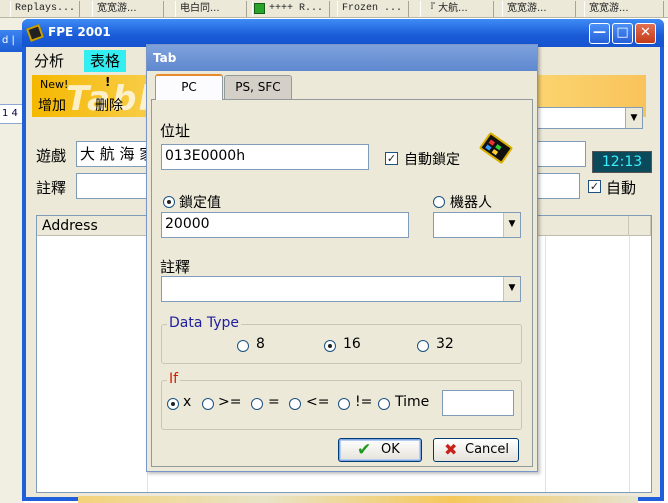 The height and width of the screenshot is (503, 668). What do you see at coordinates (391, 158) in the screenshot?
I see `auto-lock-checkbox: ✓` at bounding box center [391, 158].